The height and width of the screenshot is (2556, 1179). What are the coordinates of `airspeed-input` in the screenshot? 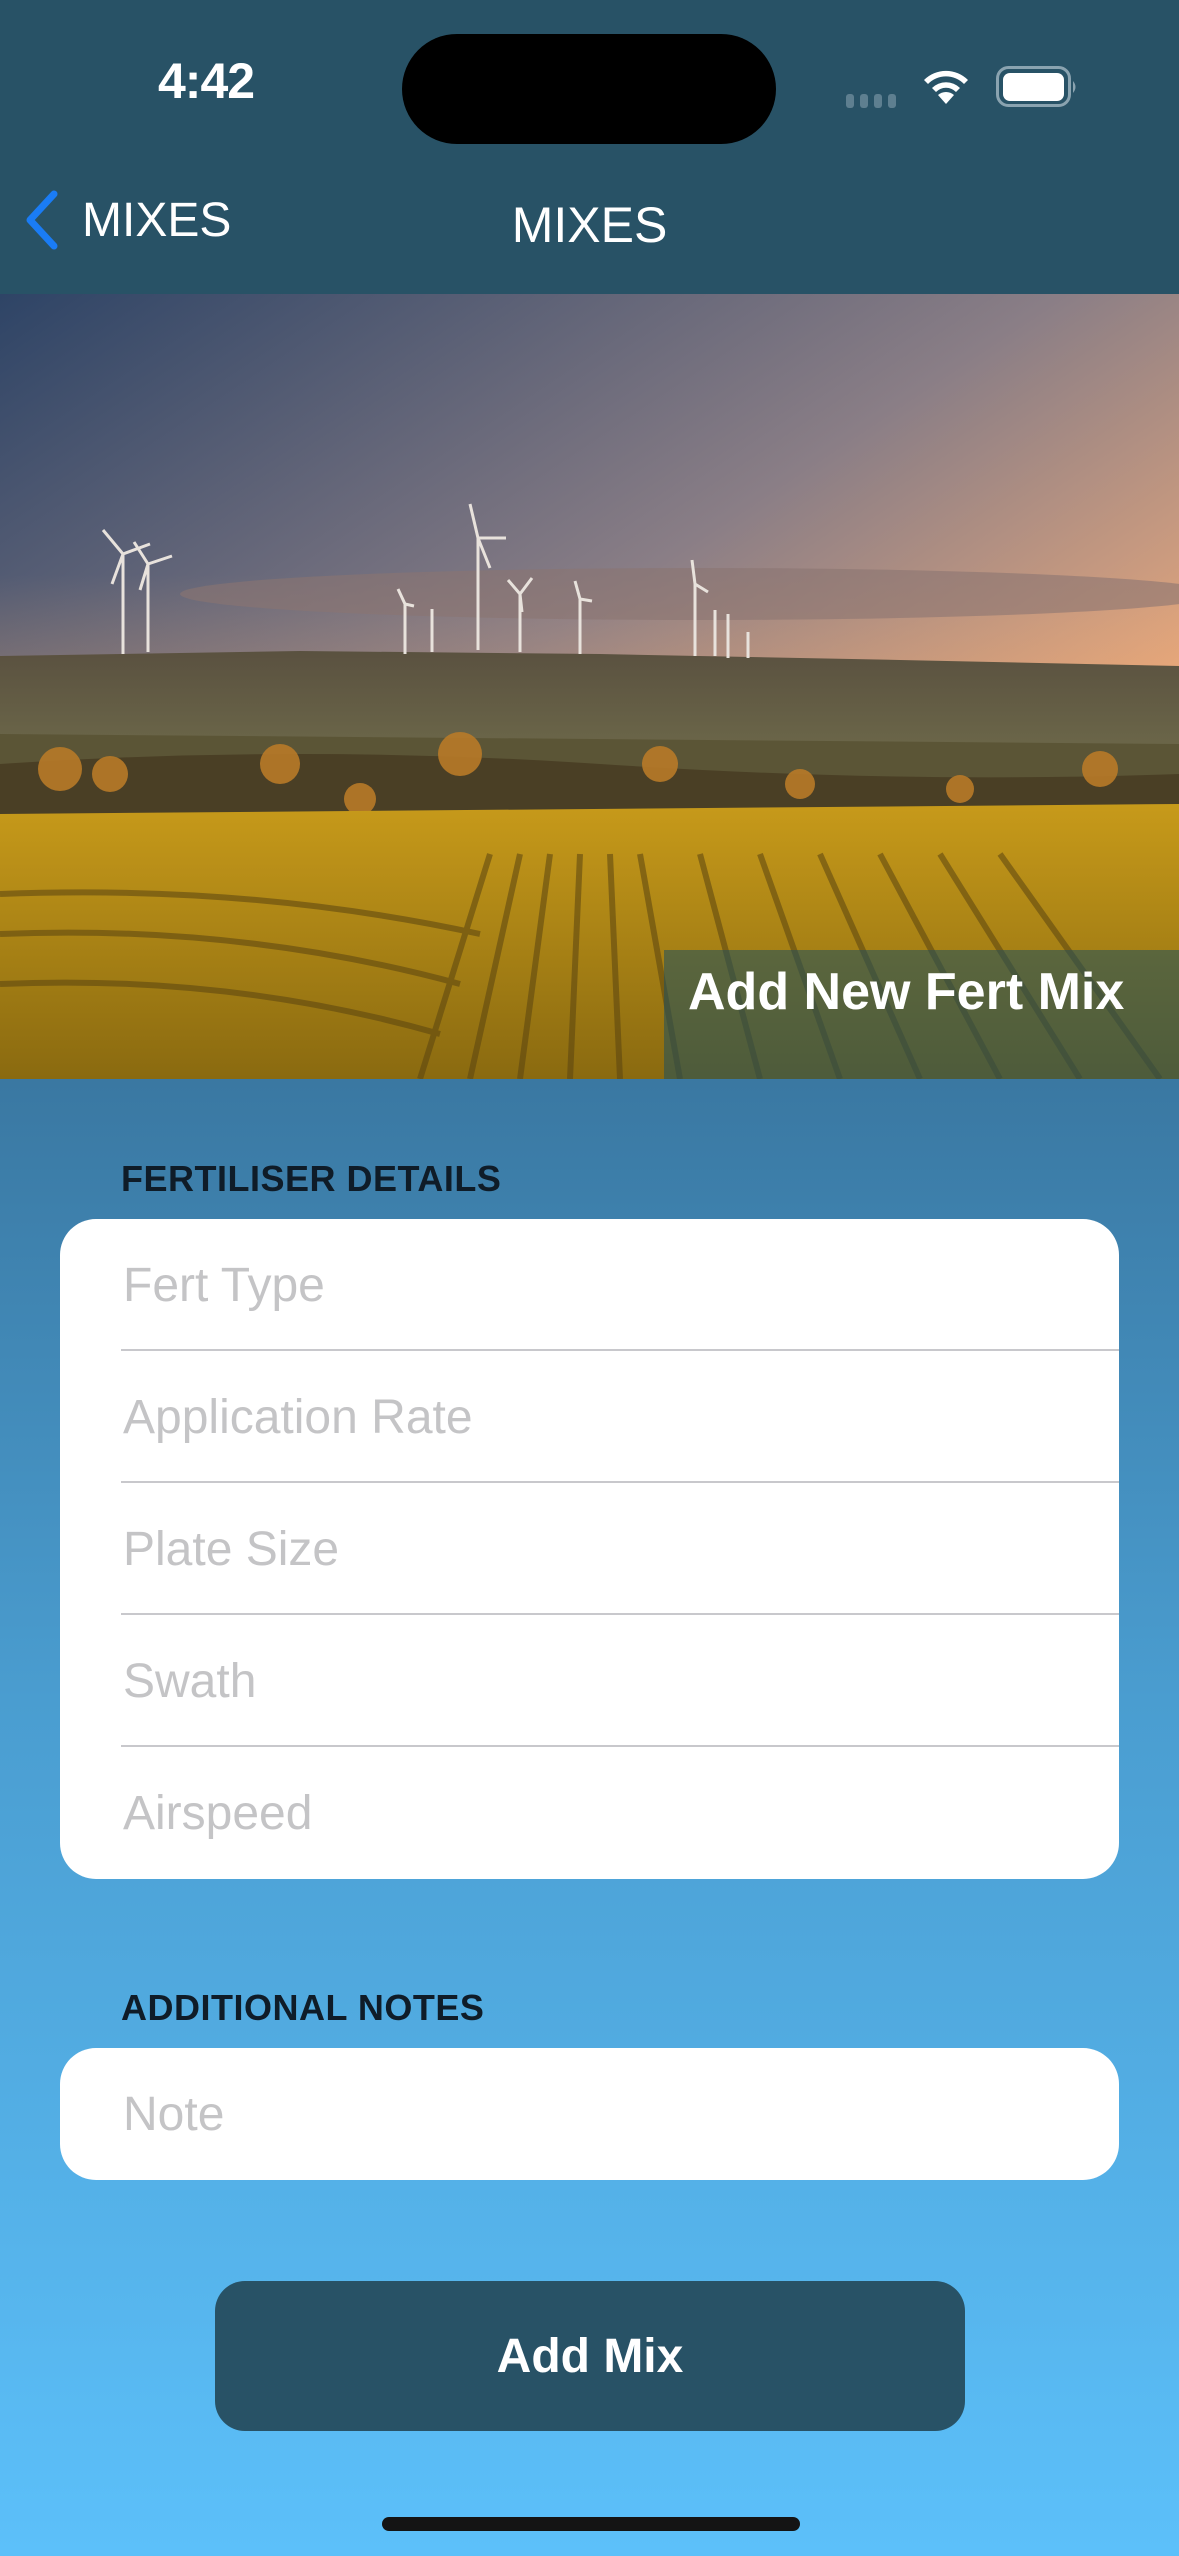 It's located at (593, 1813).